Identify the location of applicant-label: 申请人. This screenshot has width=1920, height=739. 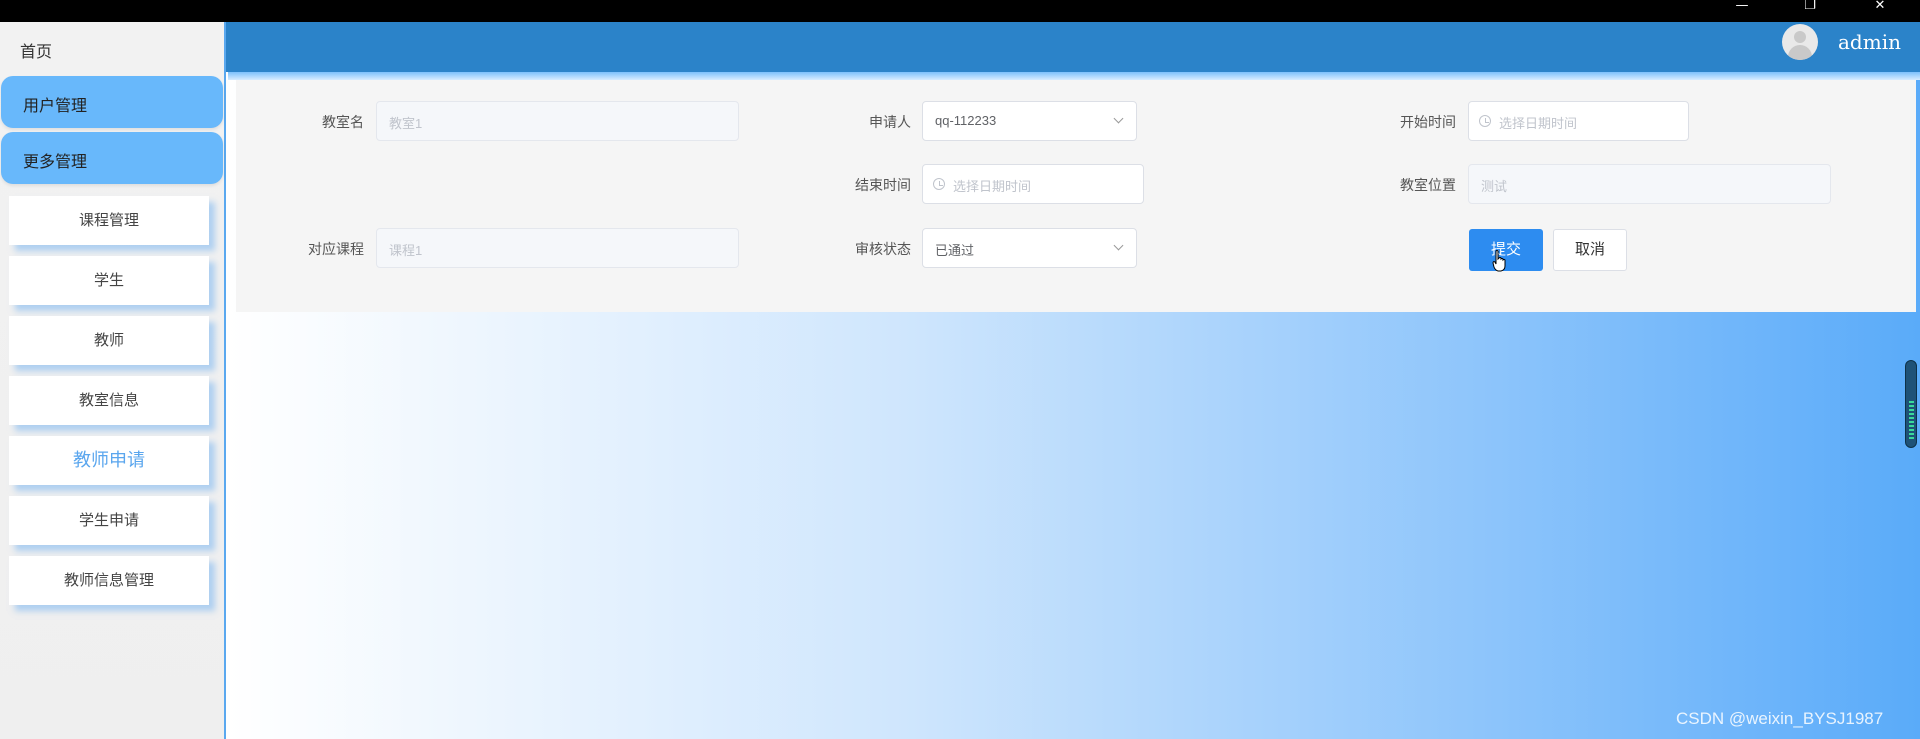
(890, 123).